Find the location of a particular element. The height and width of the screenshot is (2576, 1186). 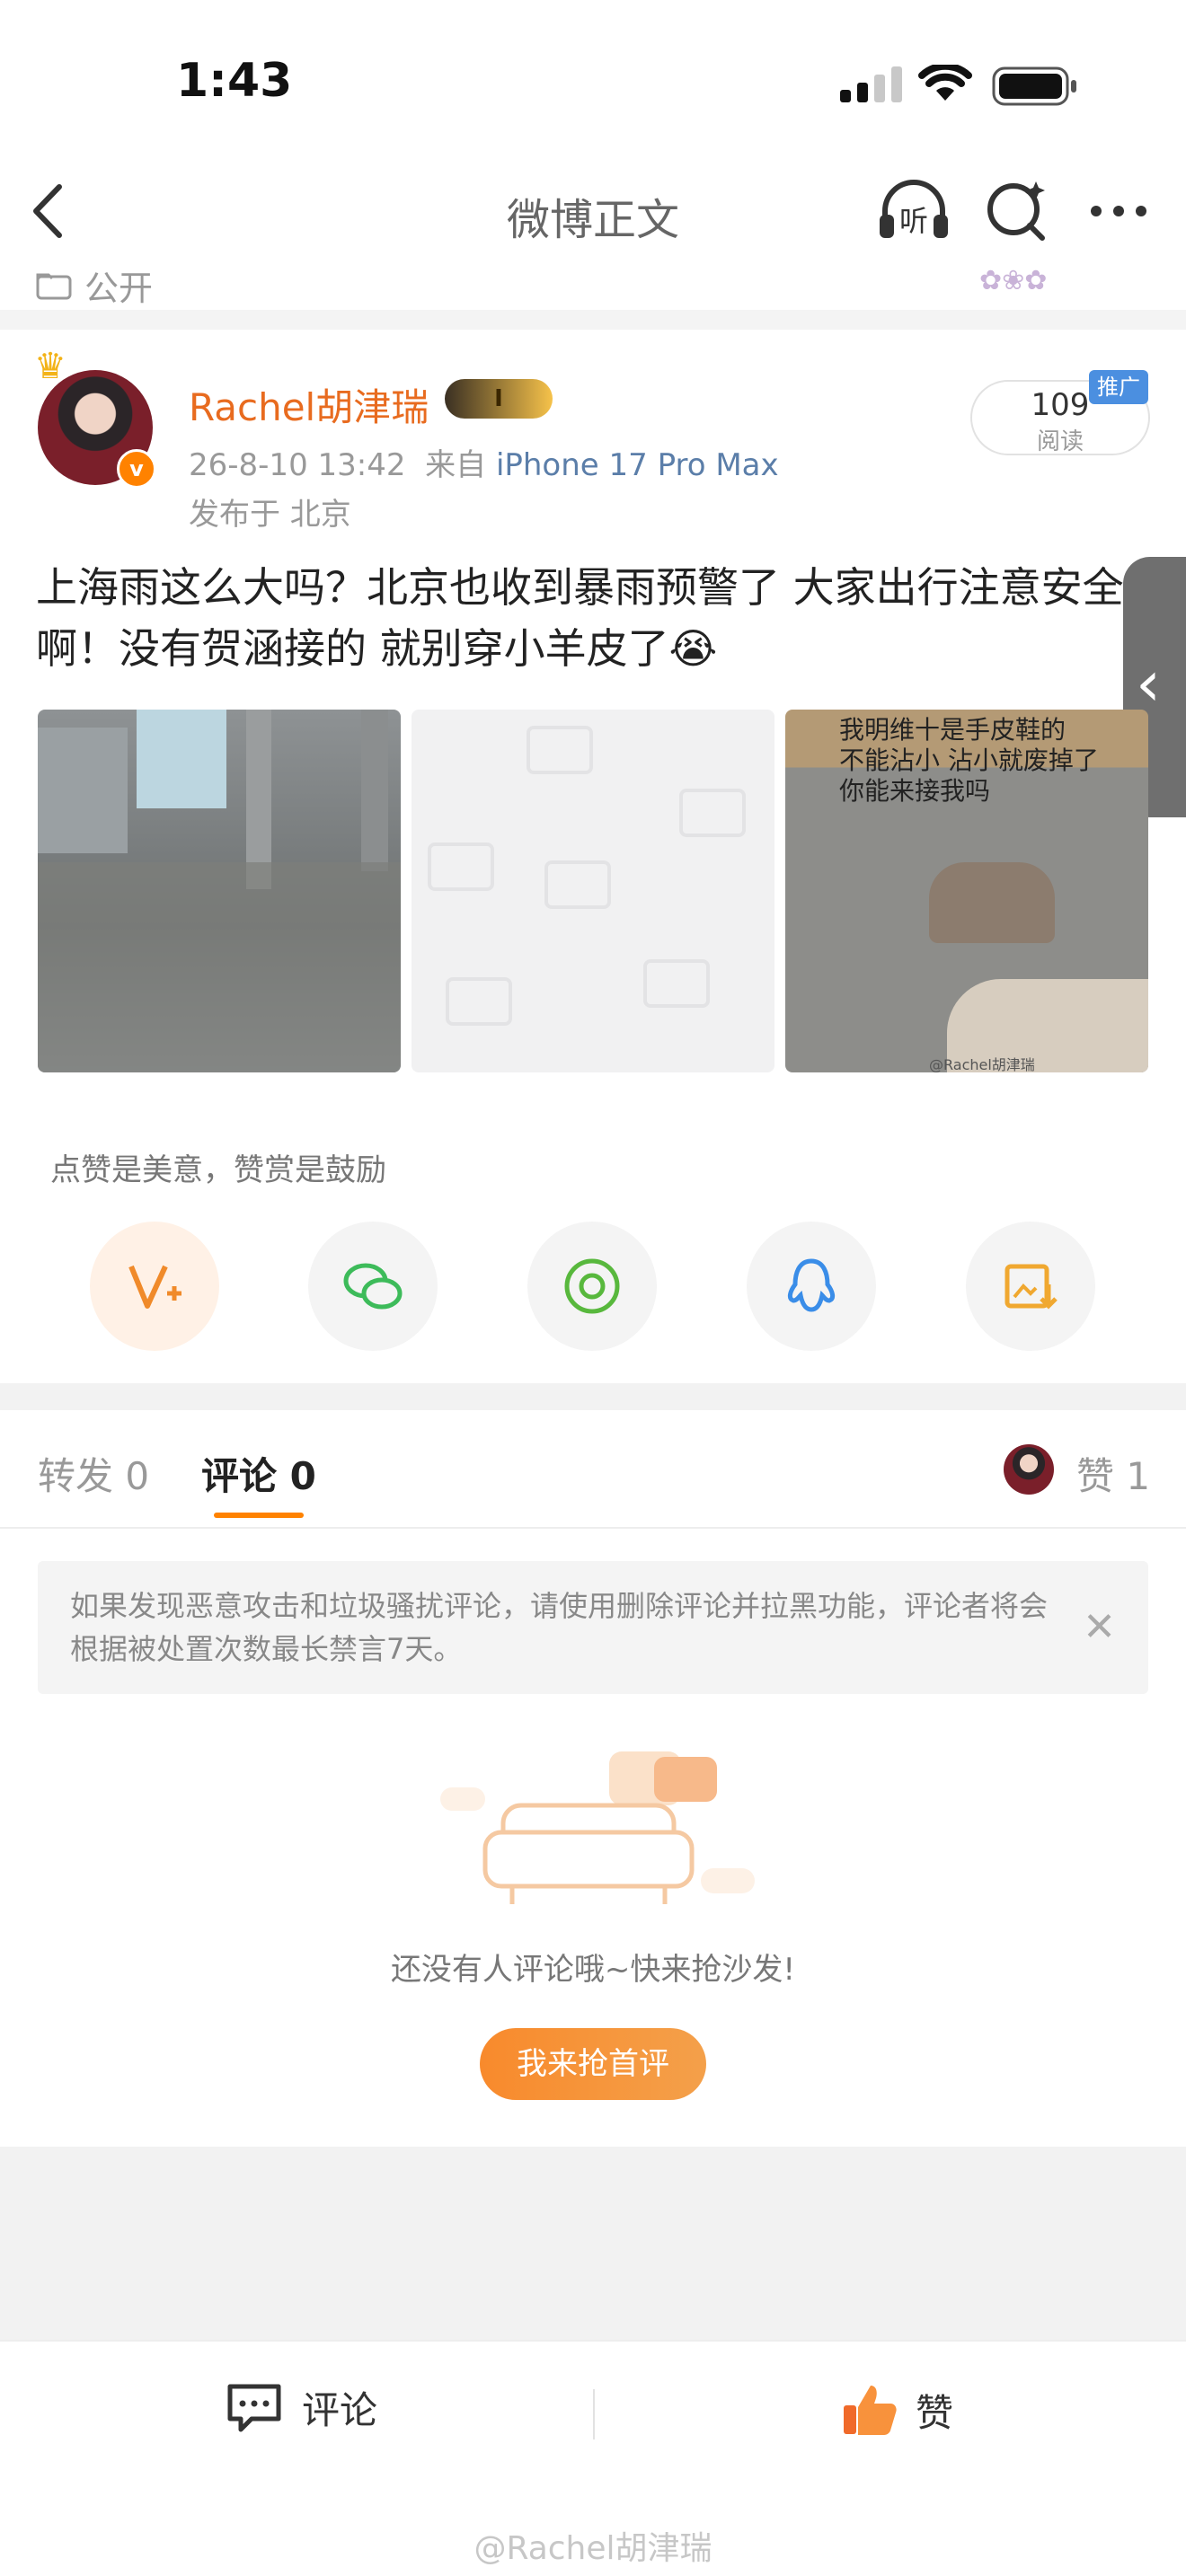

bottom-like-button: 赞 is located at coordinates (896, 2409).